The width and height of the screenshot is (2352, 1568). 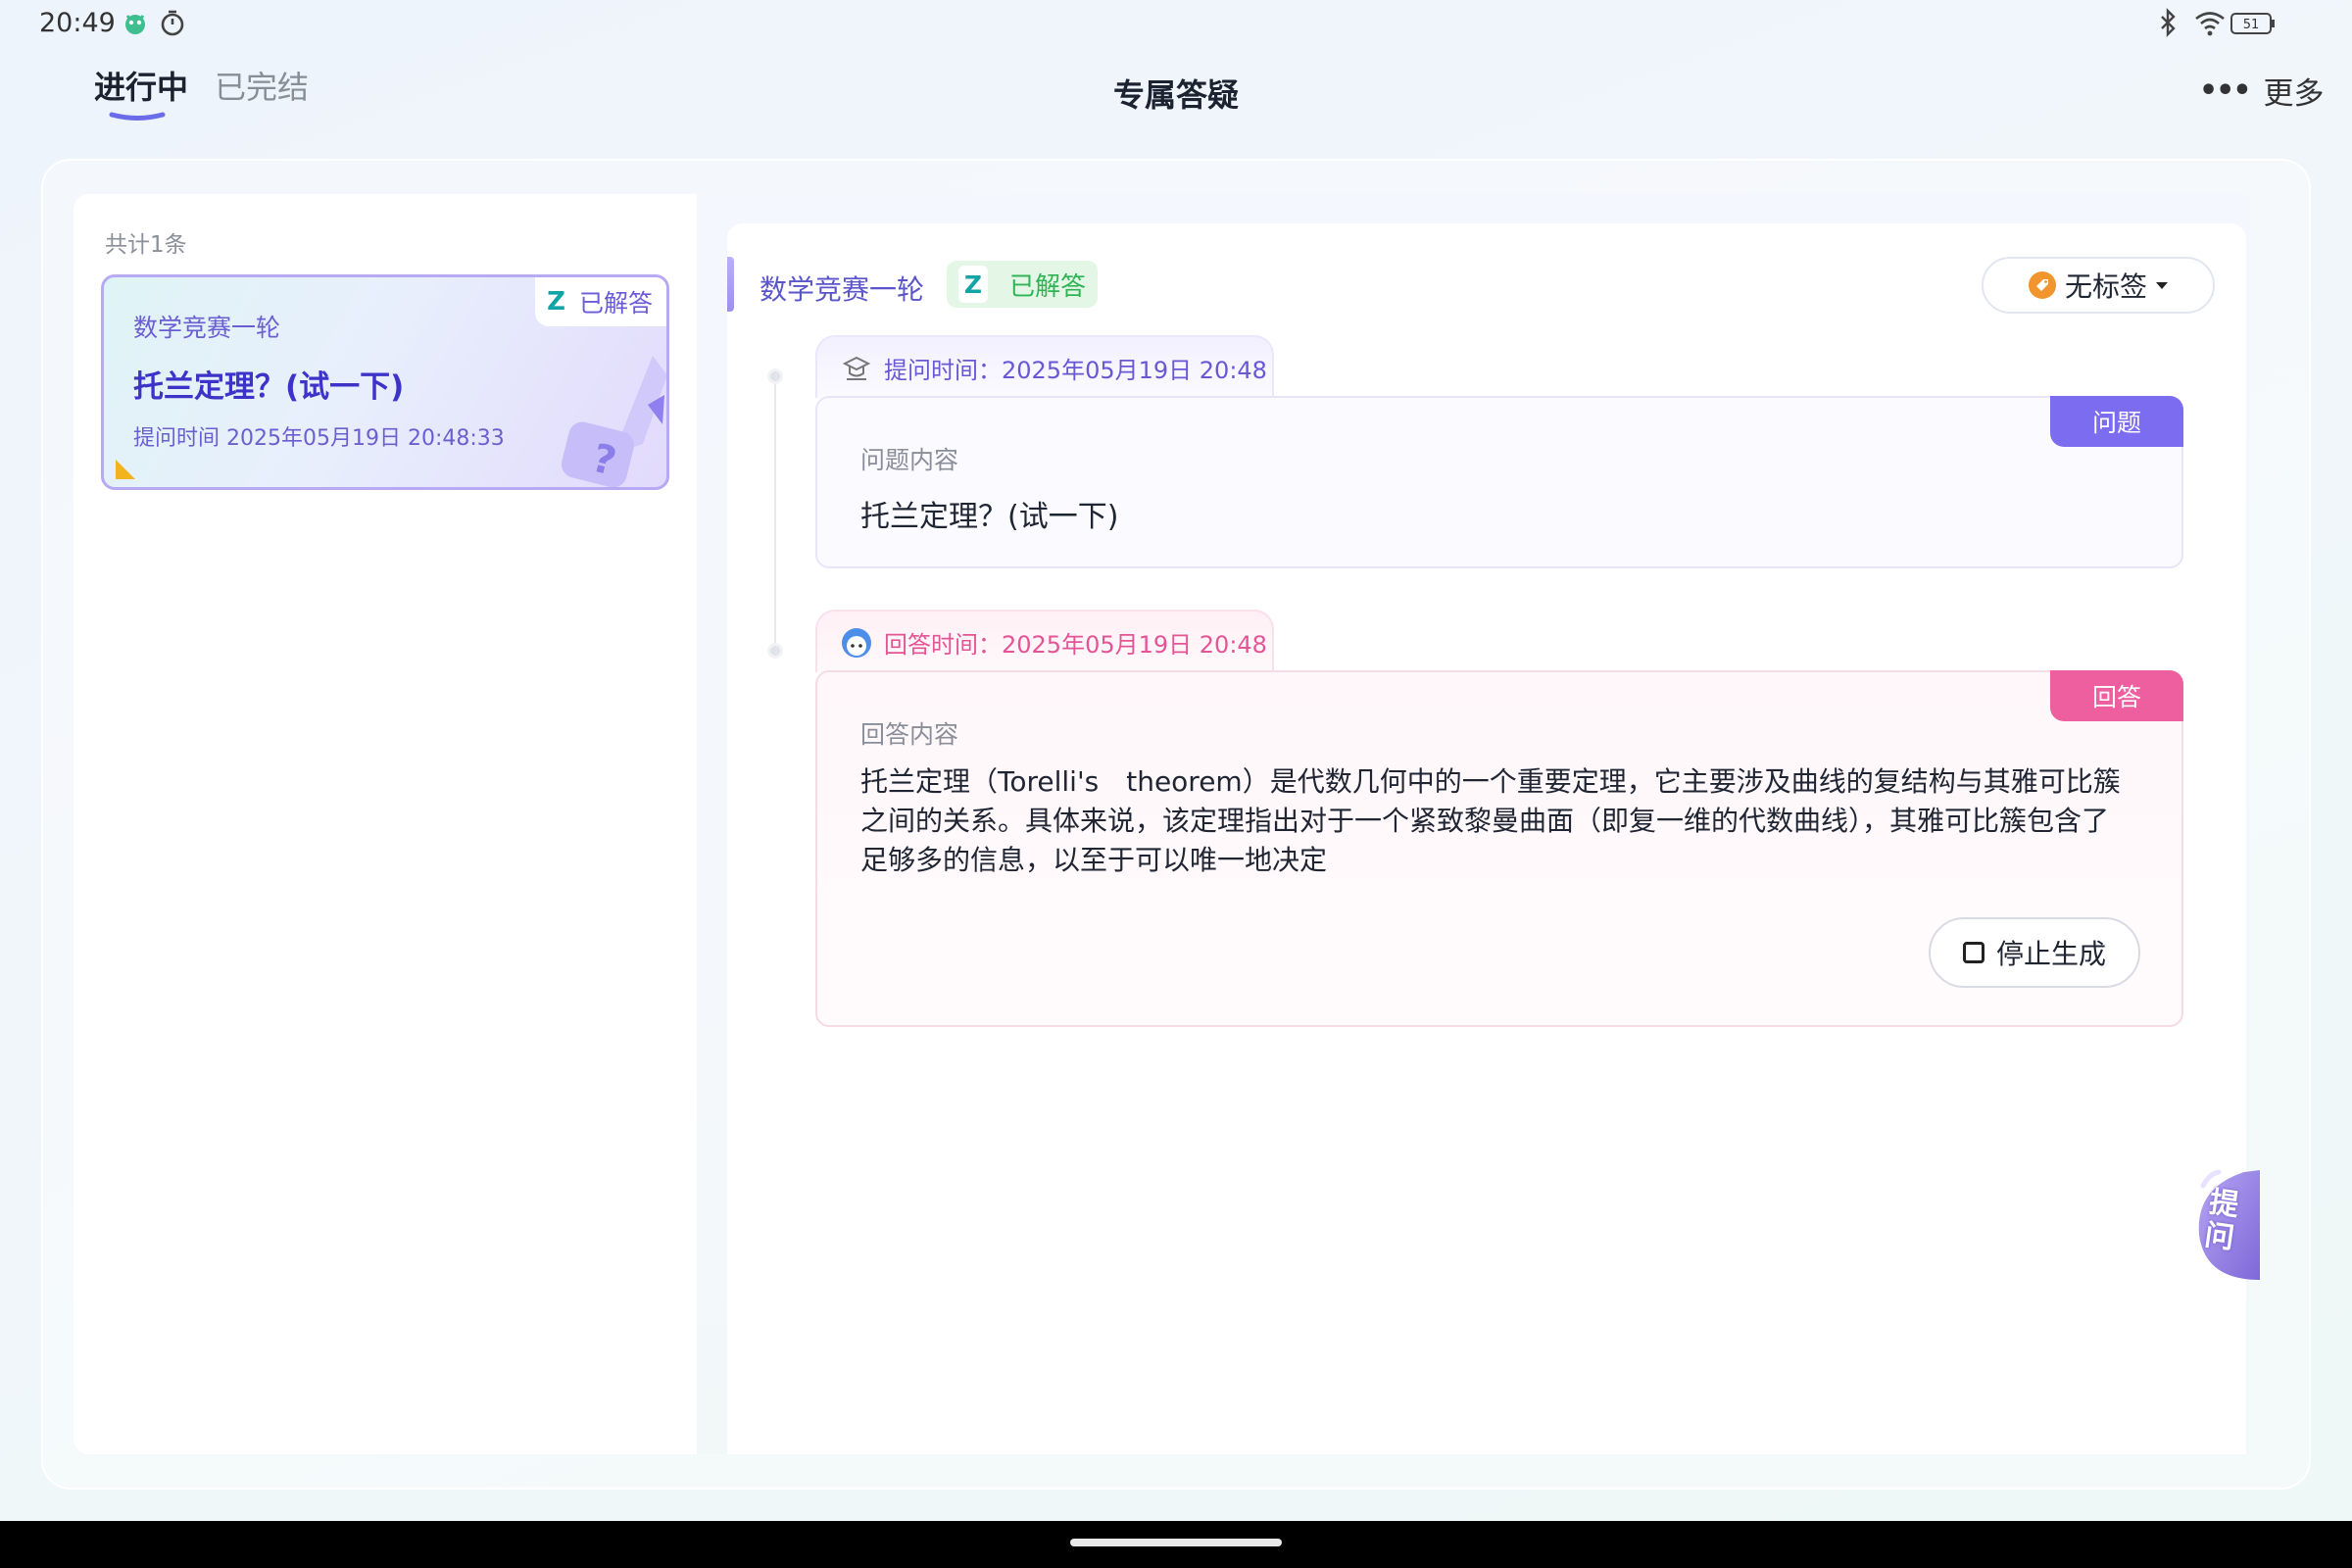 I want to click on status-badge: Z 已解答, so click(x=600, y=301).